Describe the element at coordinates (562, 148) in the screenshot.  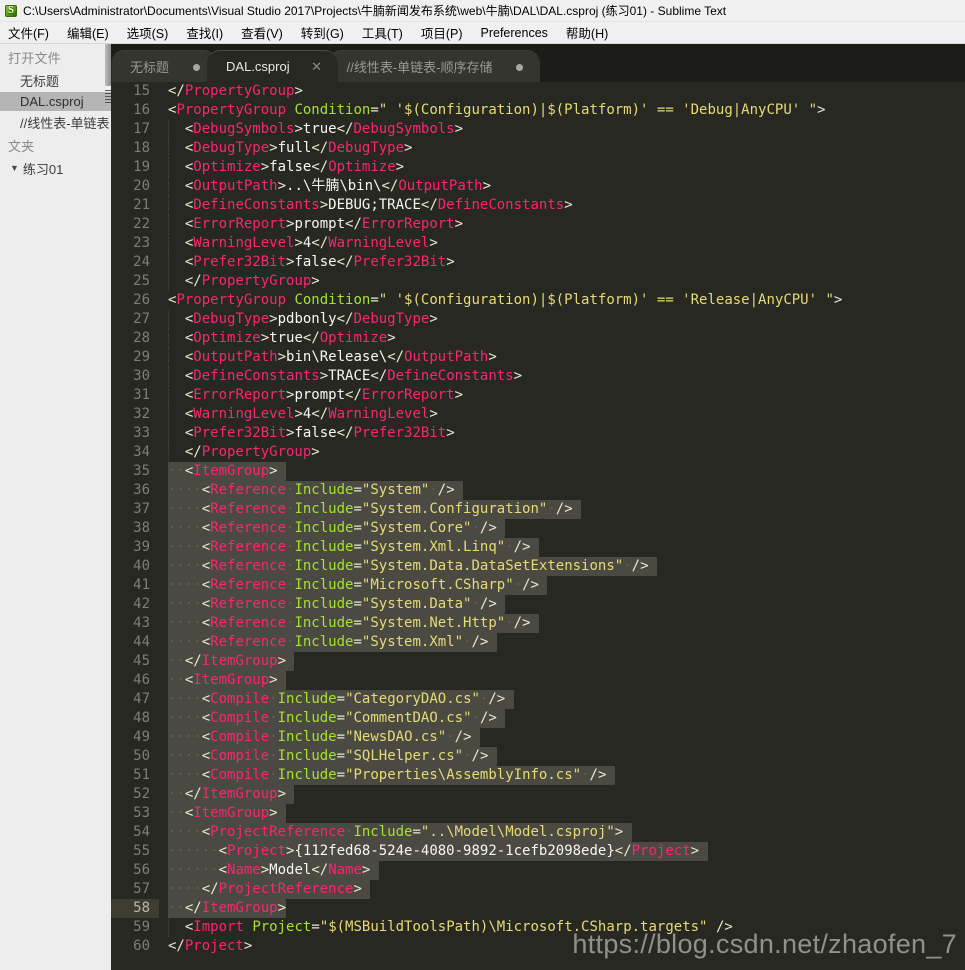
I see `code-line-content: <DebugType>full</DebugType>` at that location.